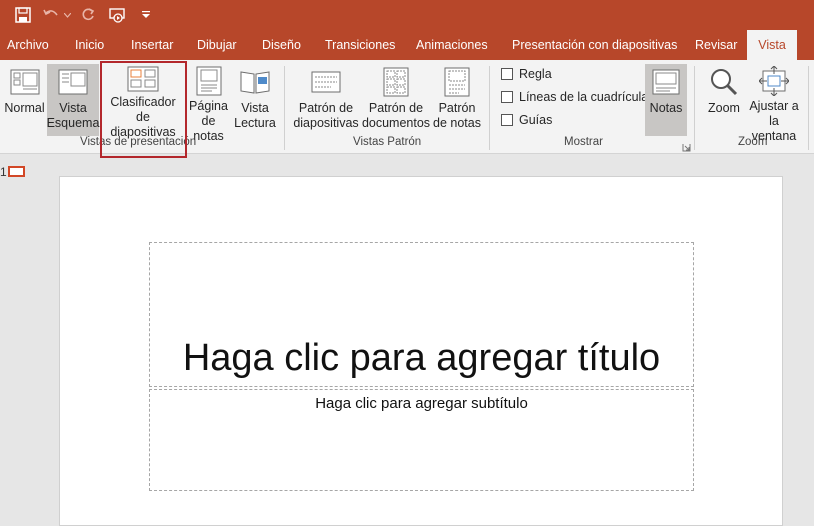 The height and width of the screenshot is (526, 814). Describe the element at coordinates (594, 45) in the screenshot. I see `tab-presentacion: Presentación con diapositivas` at that location.